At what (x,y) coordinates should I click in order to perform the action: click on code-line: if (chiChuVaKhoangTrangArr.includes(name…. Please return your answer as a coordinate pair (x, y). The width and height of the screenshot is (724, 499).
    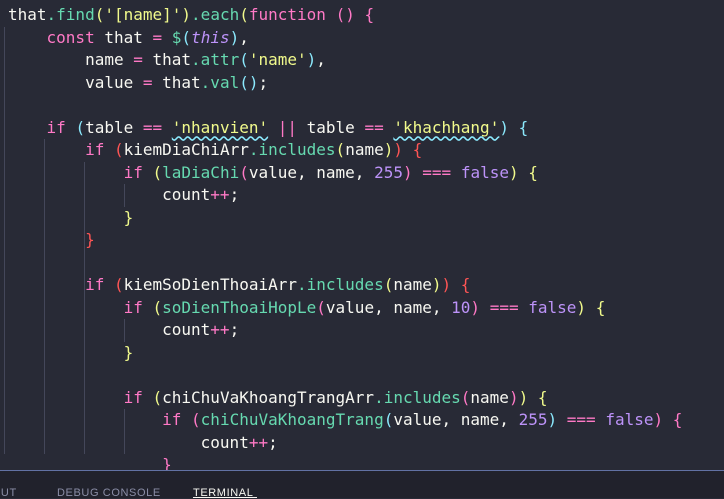
    Looking at the image, I should click on (278, 398).